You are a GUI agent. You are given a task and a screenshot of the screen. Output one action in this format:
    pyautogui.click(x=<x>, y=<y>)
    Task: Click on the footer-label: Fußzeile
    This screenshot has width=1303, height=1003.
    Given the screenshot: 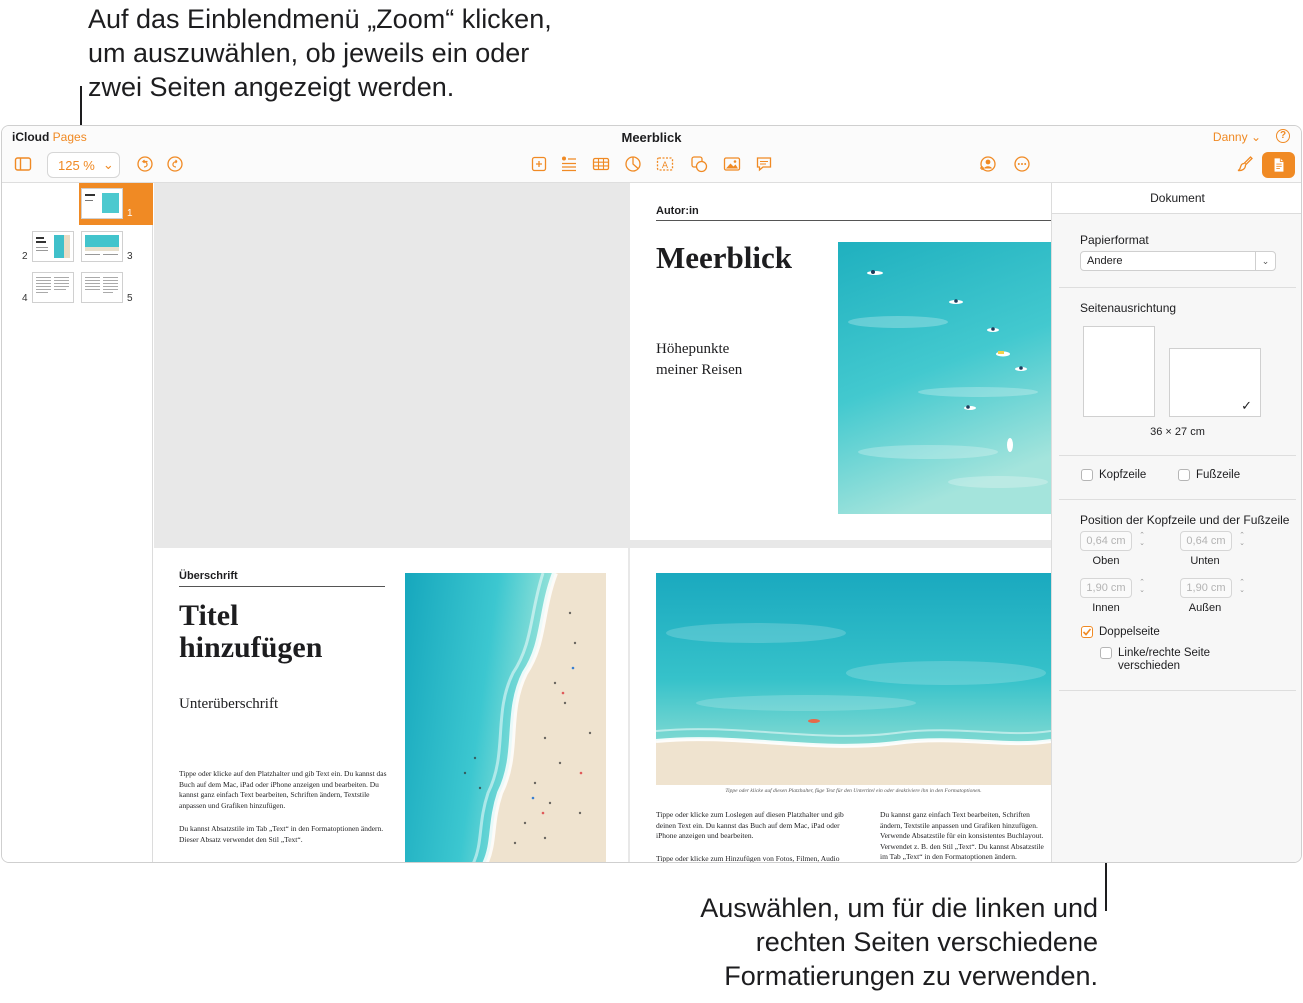 What is the action you would take?
    pyautogui.click(x=1218, y=475)
    